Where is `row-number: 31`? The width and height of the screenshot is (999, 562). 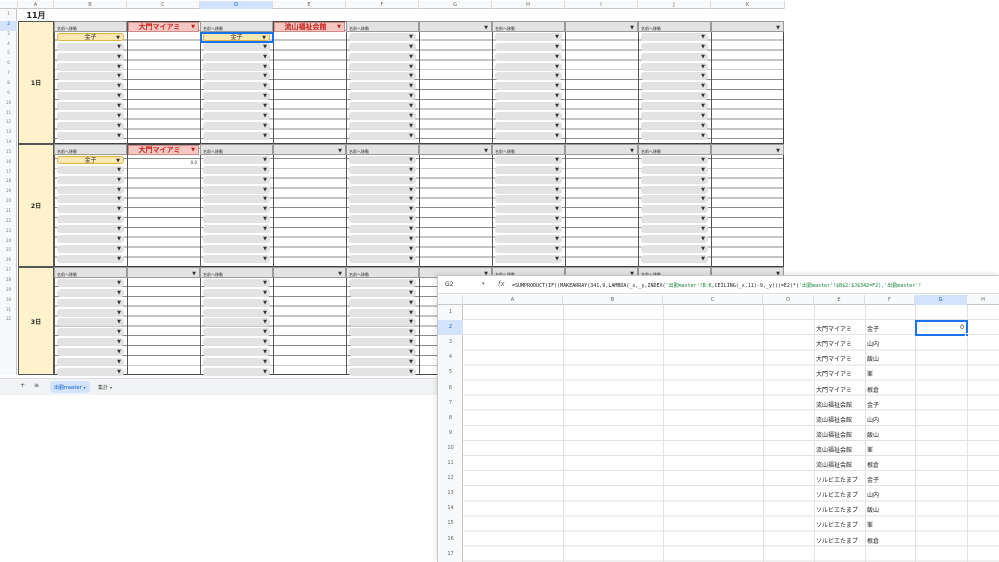
row-number: 31 is located at coordinates (8, 312).